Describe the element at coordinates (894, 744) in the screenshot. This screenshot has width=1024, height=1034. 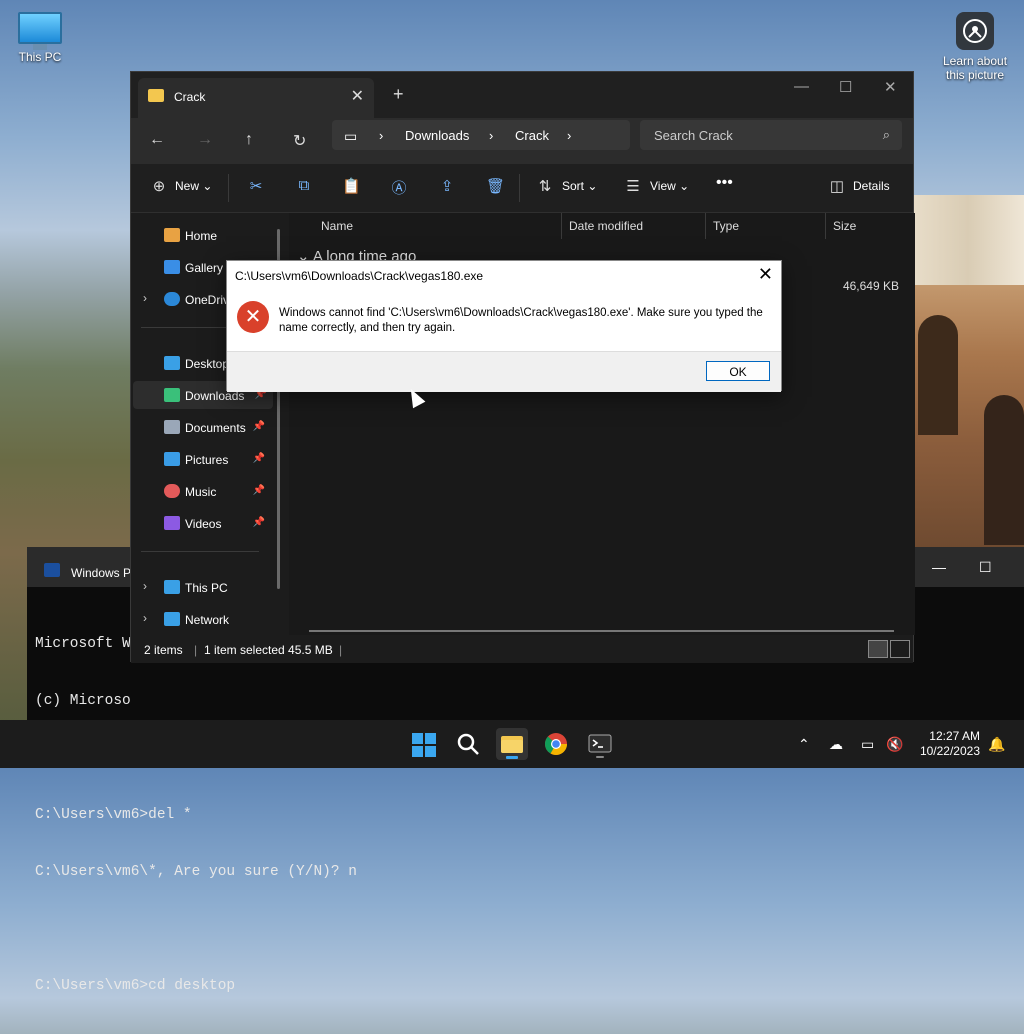
I see `volume-muted-icon: 🔇` at that location.